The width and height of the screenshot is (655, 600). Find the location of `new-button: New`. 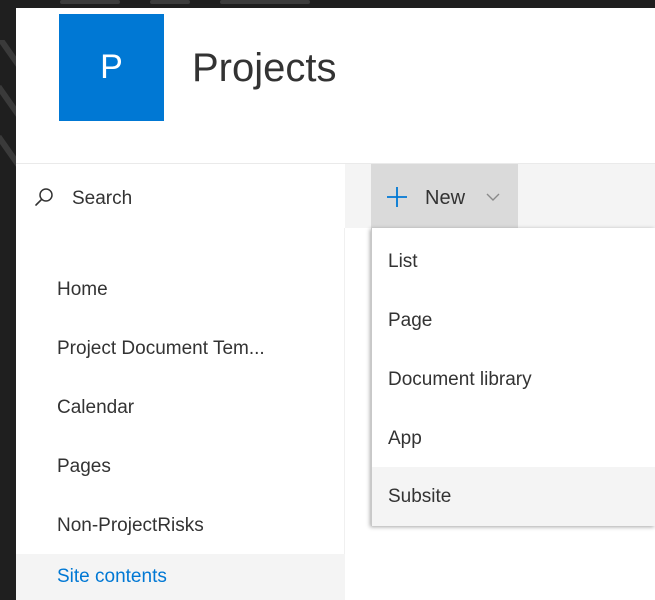

new-button: New is located at coordinates (444, 196).